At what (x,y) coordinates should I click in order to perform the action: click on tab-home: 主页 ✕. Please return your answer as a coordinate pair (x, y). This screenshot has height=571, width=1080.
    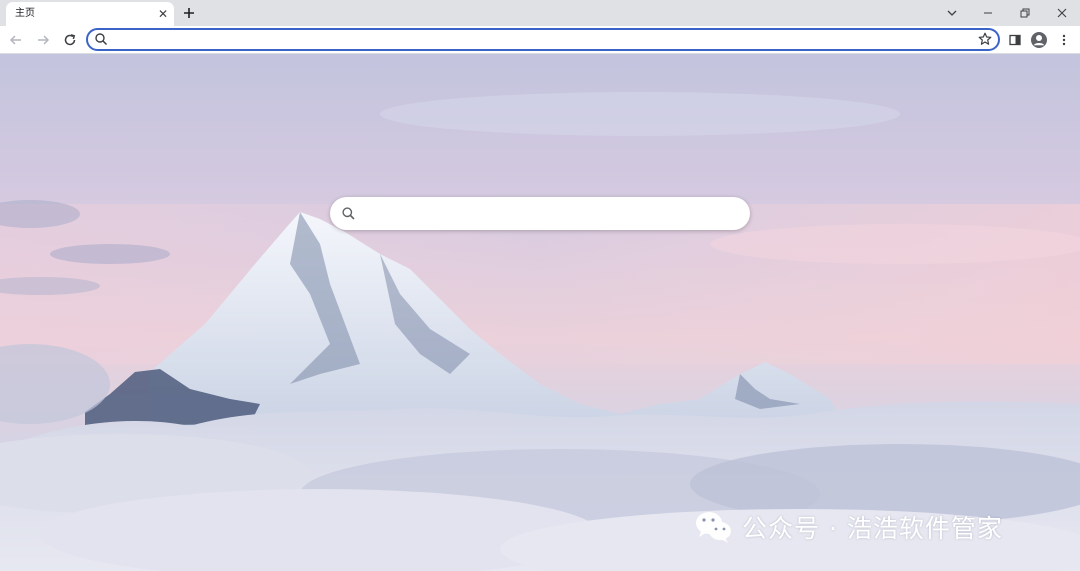
    Looking at the image, I should click on (90, 14).